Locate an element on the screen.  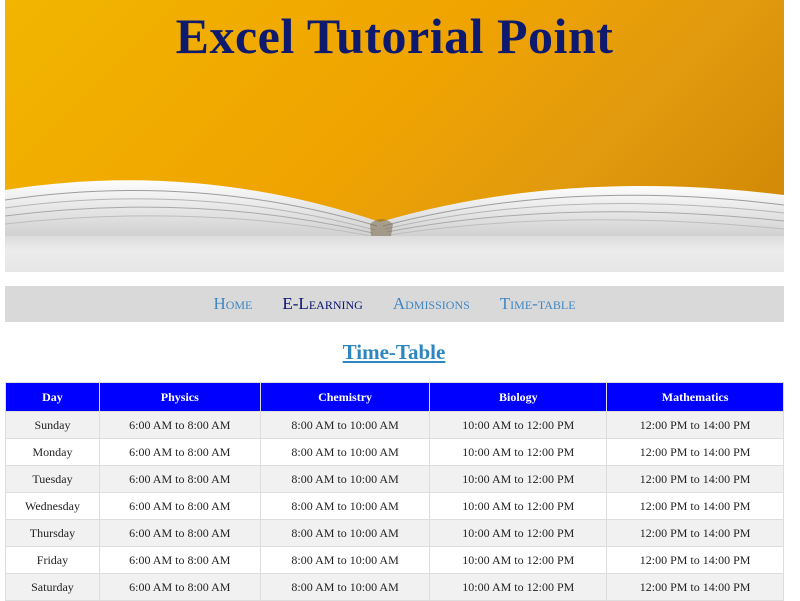
cell-day: Tuesday is located at coordinates (52, 479).